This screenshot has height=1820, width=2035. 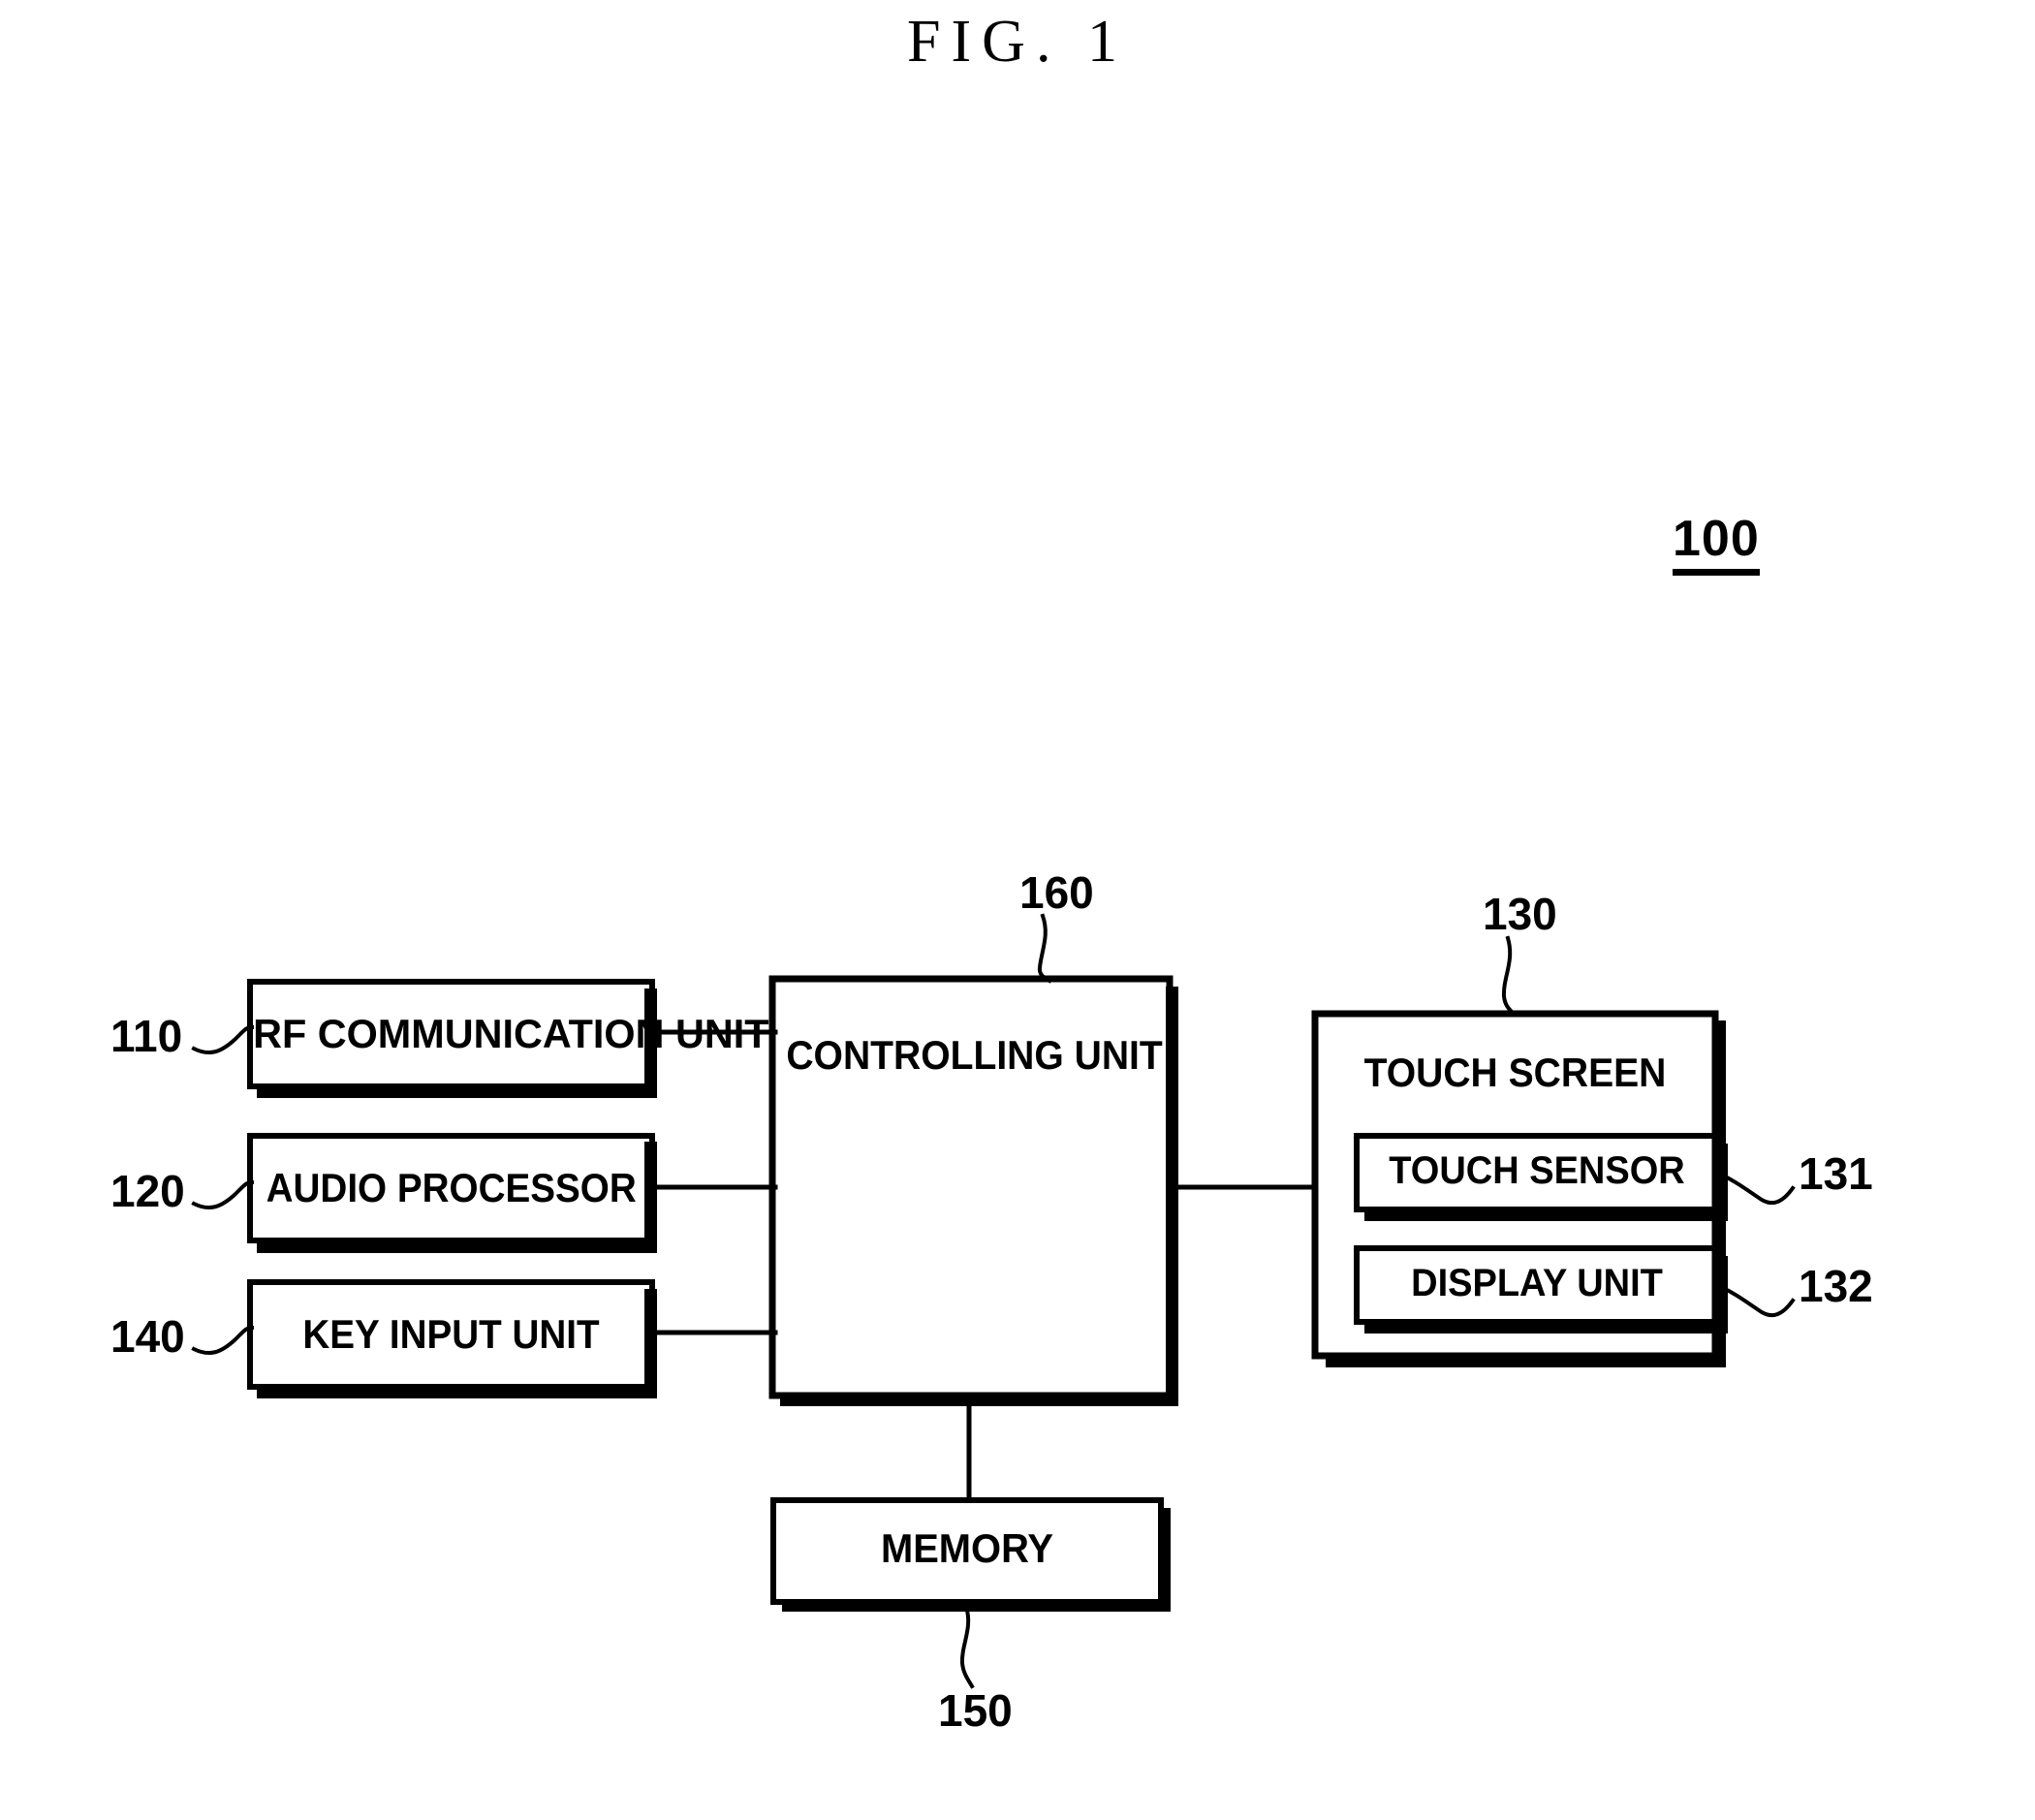 What do you see at coordinates (148, 1337) in the screenshot?
I see `reference-numeral-140: 140` at bounding box center [148, 1337].